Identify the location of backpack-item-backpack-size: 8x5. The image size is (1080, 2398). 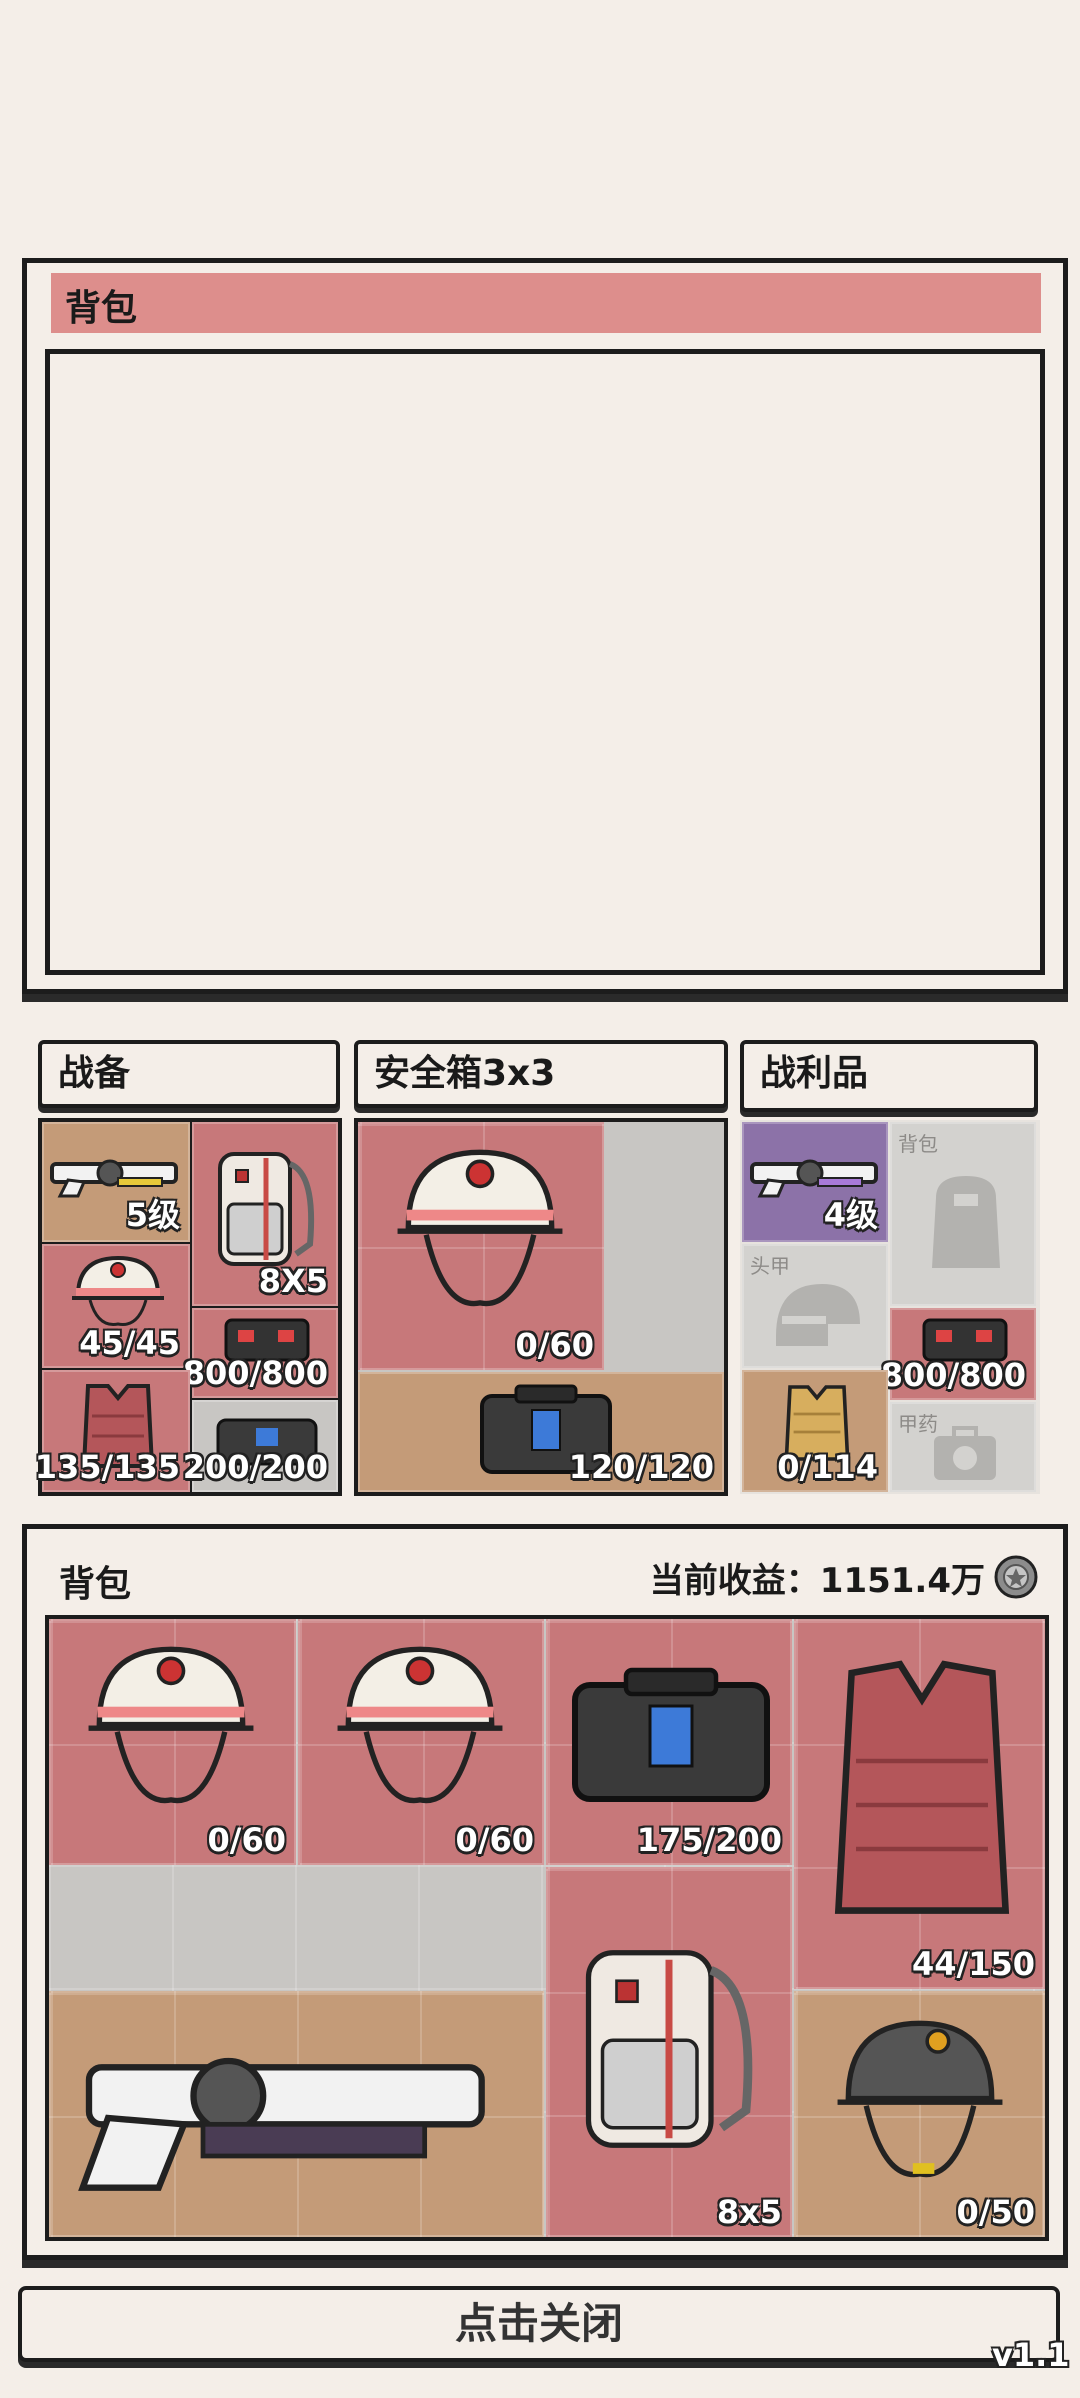
(749, 2212).